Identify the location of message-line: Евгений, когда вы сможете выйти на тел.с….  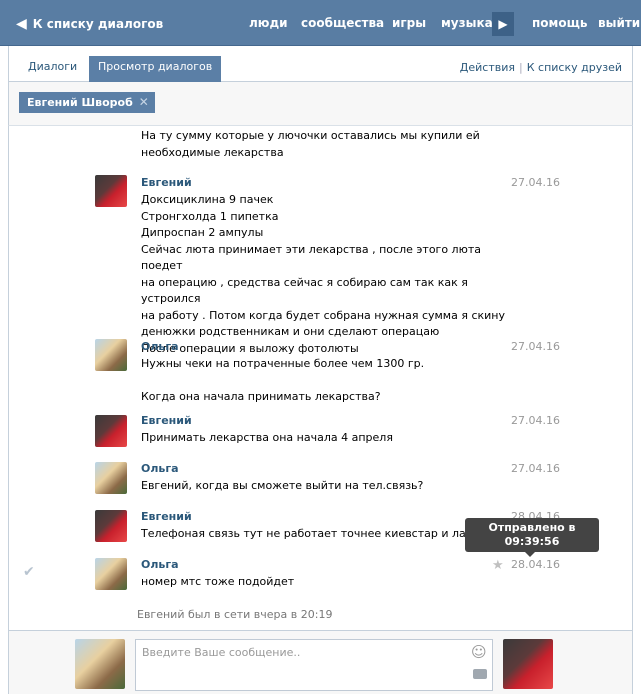
(282, 485).